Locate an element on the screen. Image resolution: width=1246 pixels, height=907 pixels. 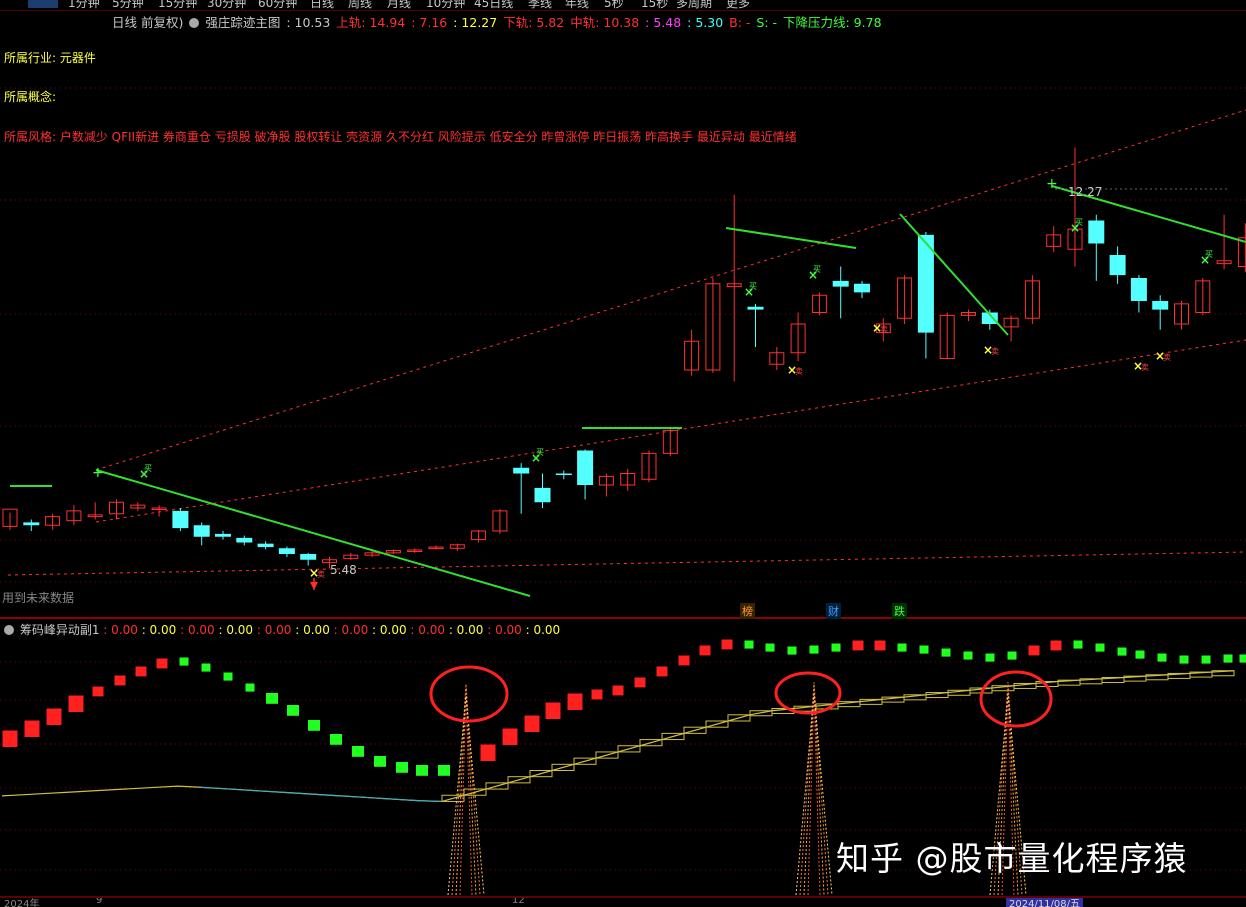
period-tab: 15秒 is located at coordinates (654, 5).